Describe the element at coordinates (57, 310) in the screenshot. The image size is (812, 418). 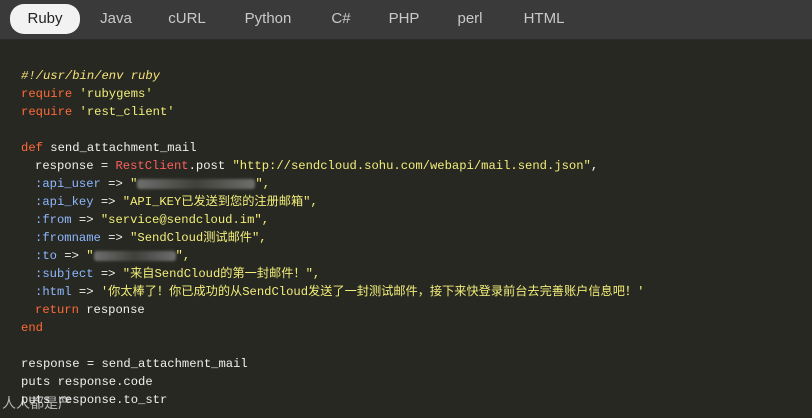
I see `keyword: return` at that location.